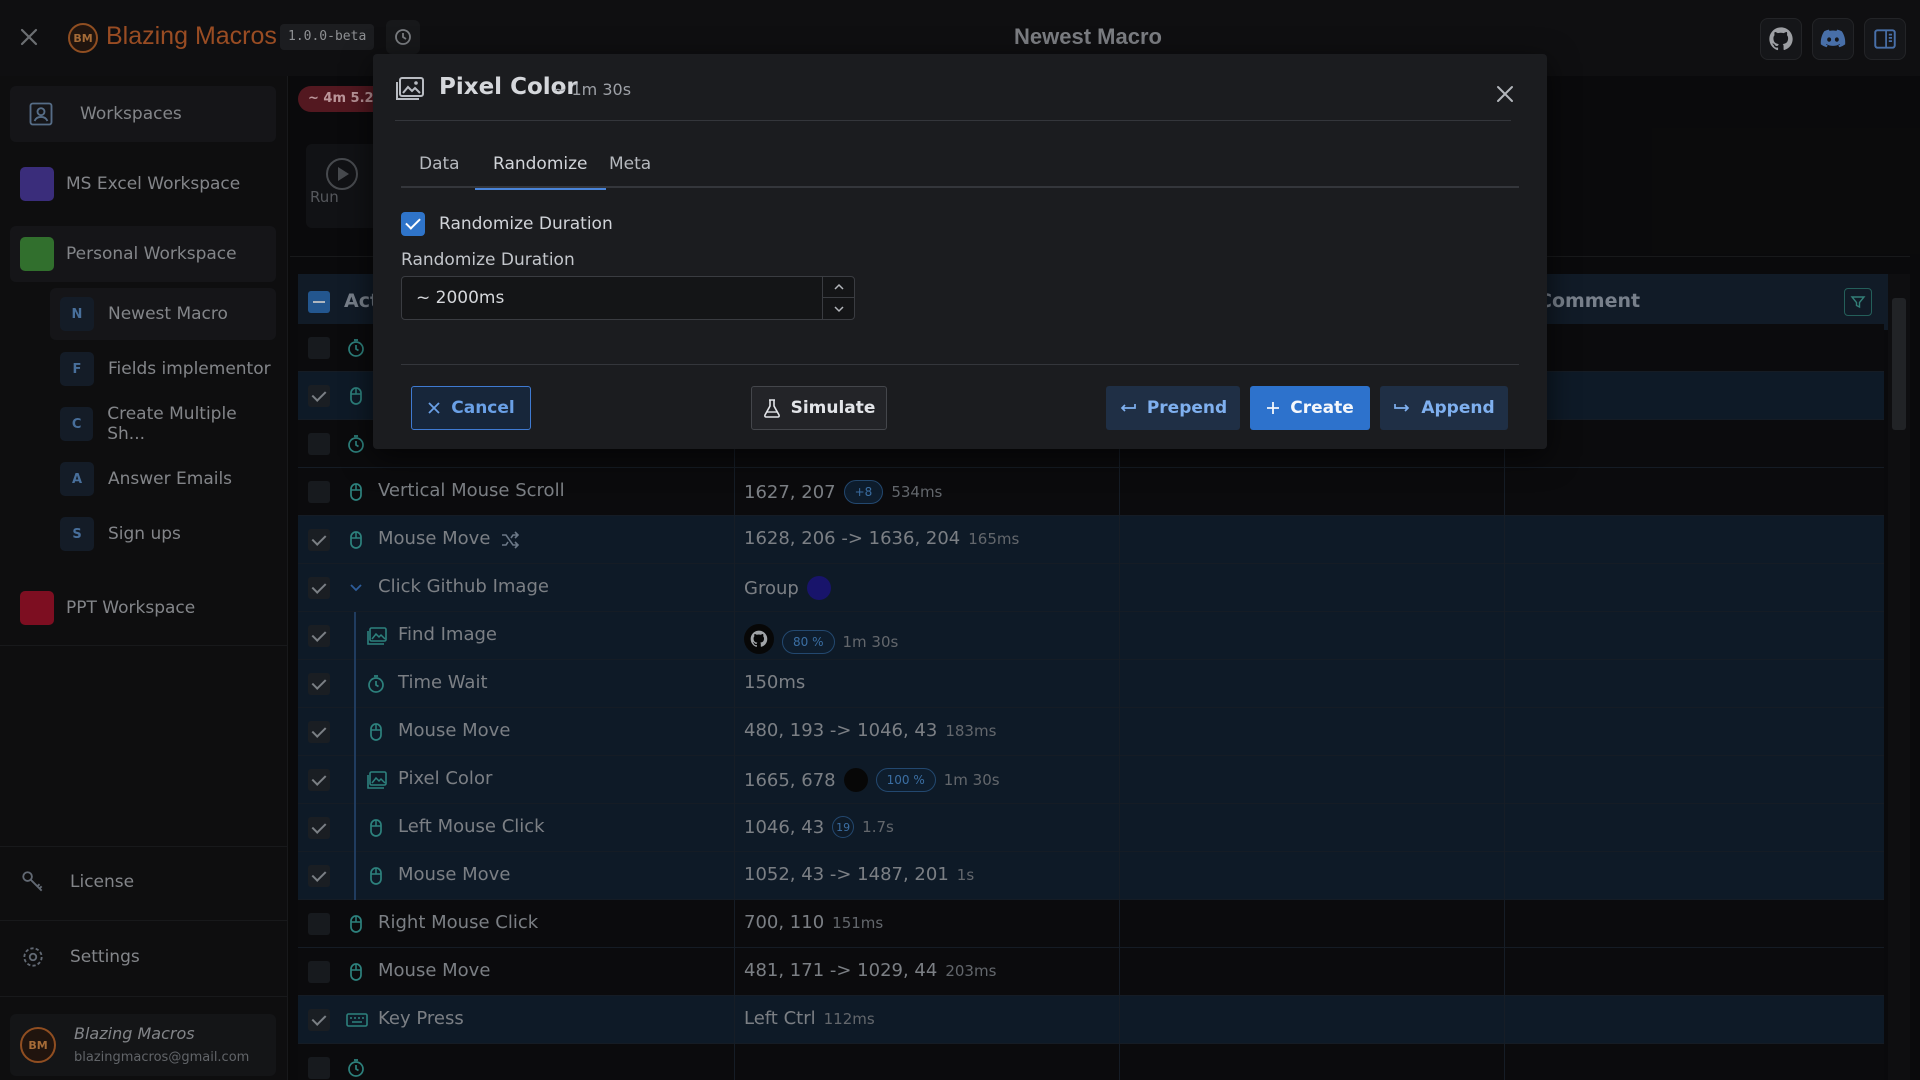 The width and height of the screenshot is (1920, 1080). Describe the element at coordinates (413, 224) in the screenshot. I see `randomize-duration-checkbox` at that location.